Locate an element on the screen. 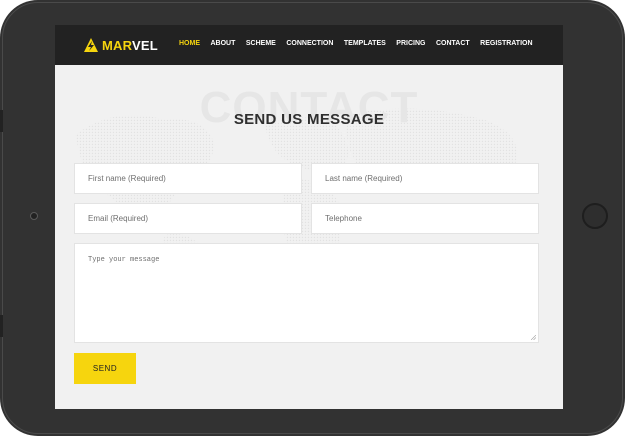 This screenshot has width=625, height=436. brand-name-accent: MAR is located at coordinates (117, 45).